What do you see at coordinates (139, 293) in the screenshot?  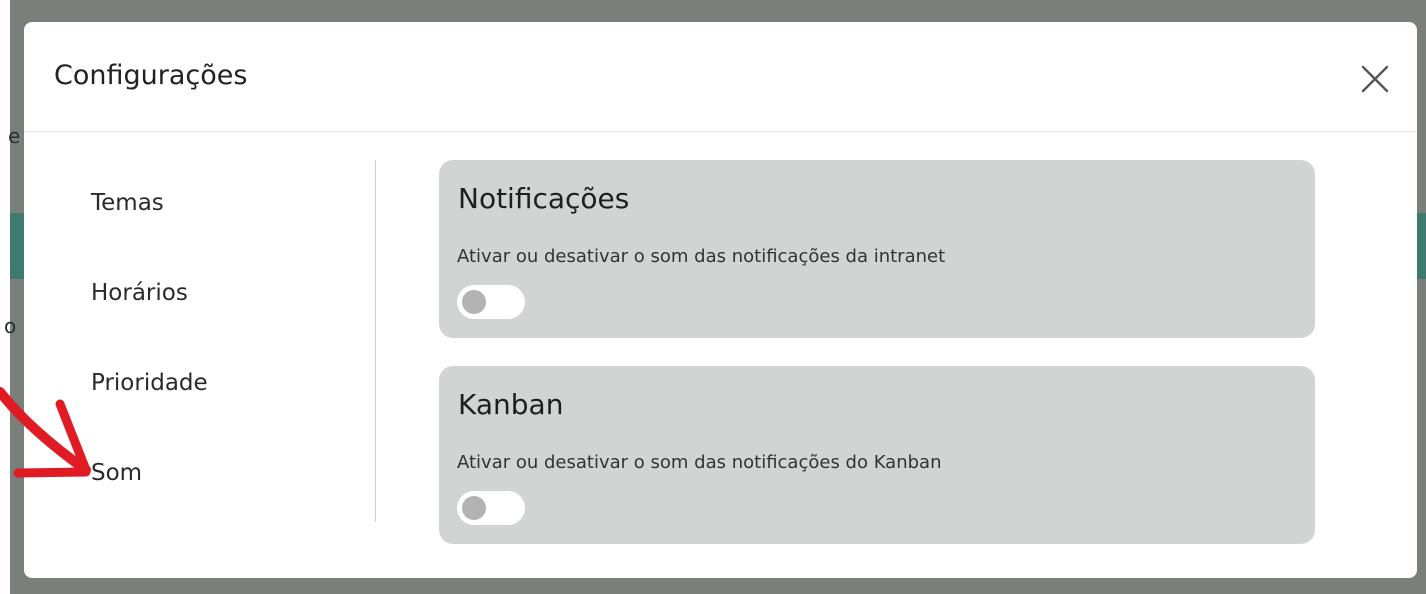 I see `sidebar-item-horarios: Horários` at bounding box center [139, 293].